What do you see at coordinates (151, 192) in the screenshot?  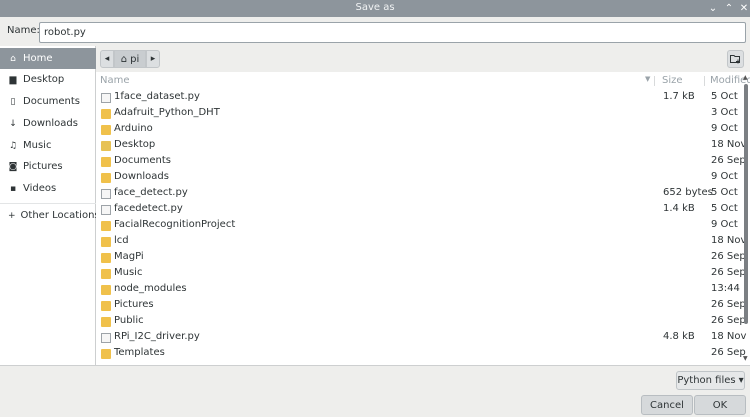 I see `file-name: face_detect.py` at bounding box center [151, 192].